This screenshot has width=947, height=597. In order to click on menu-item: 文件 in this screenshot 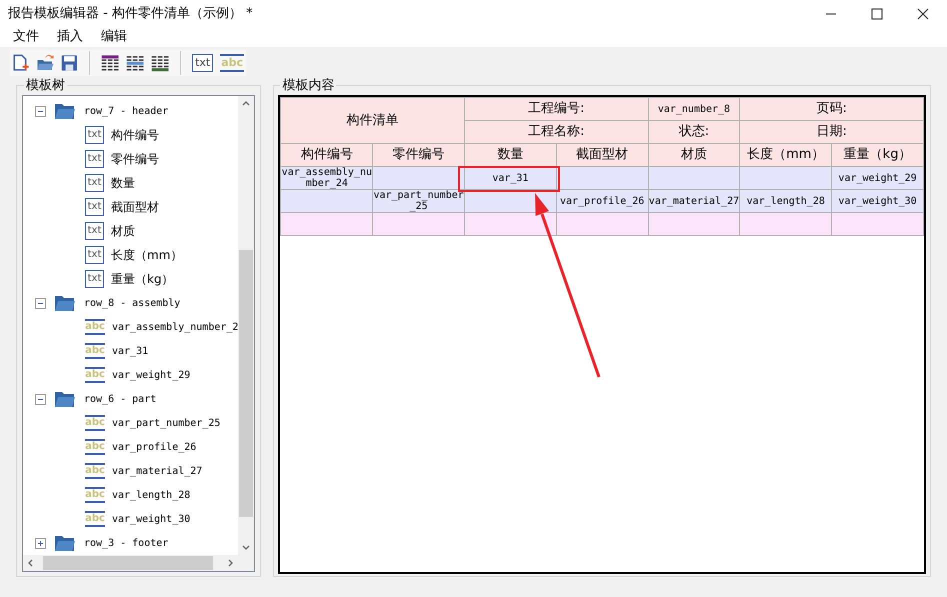, I will do `click(26, 37)`.